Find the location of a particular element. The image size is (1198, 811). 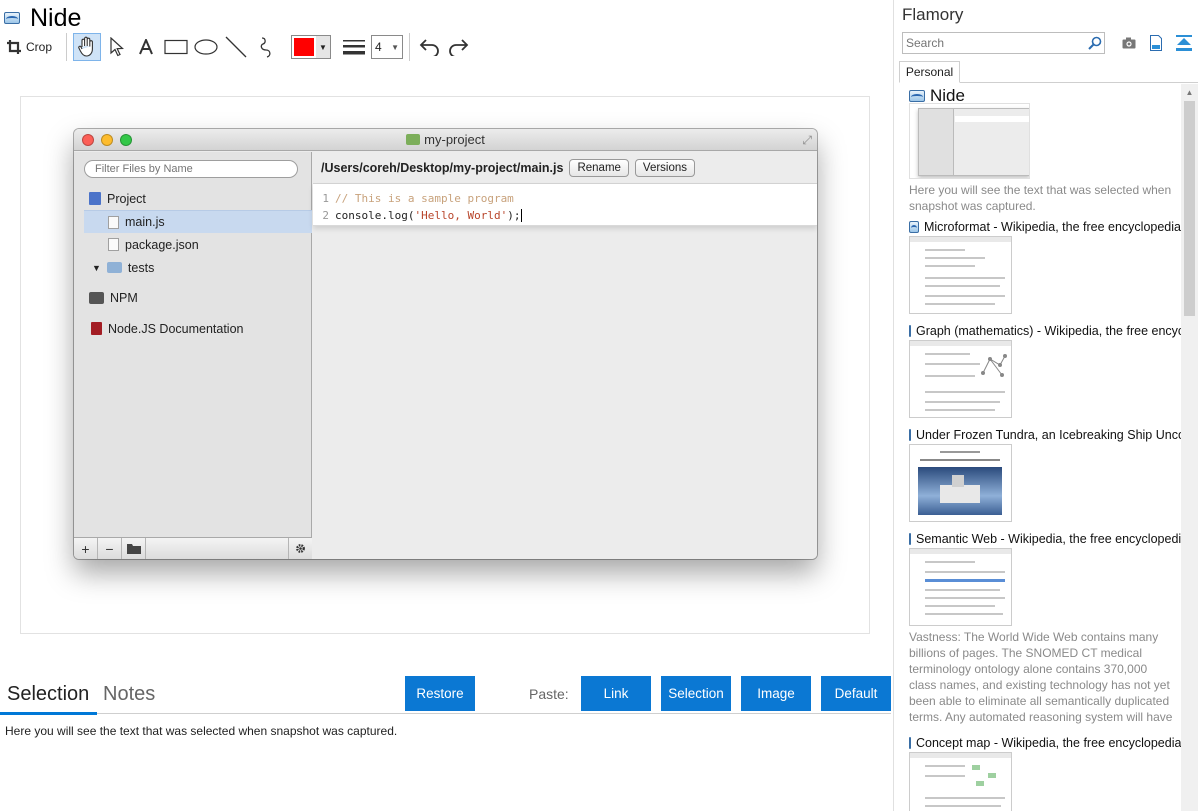

search-icon is located at coordinates (1095, 43).